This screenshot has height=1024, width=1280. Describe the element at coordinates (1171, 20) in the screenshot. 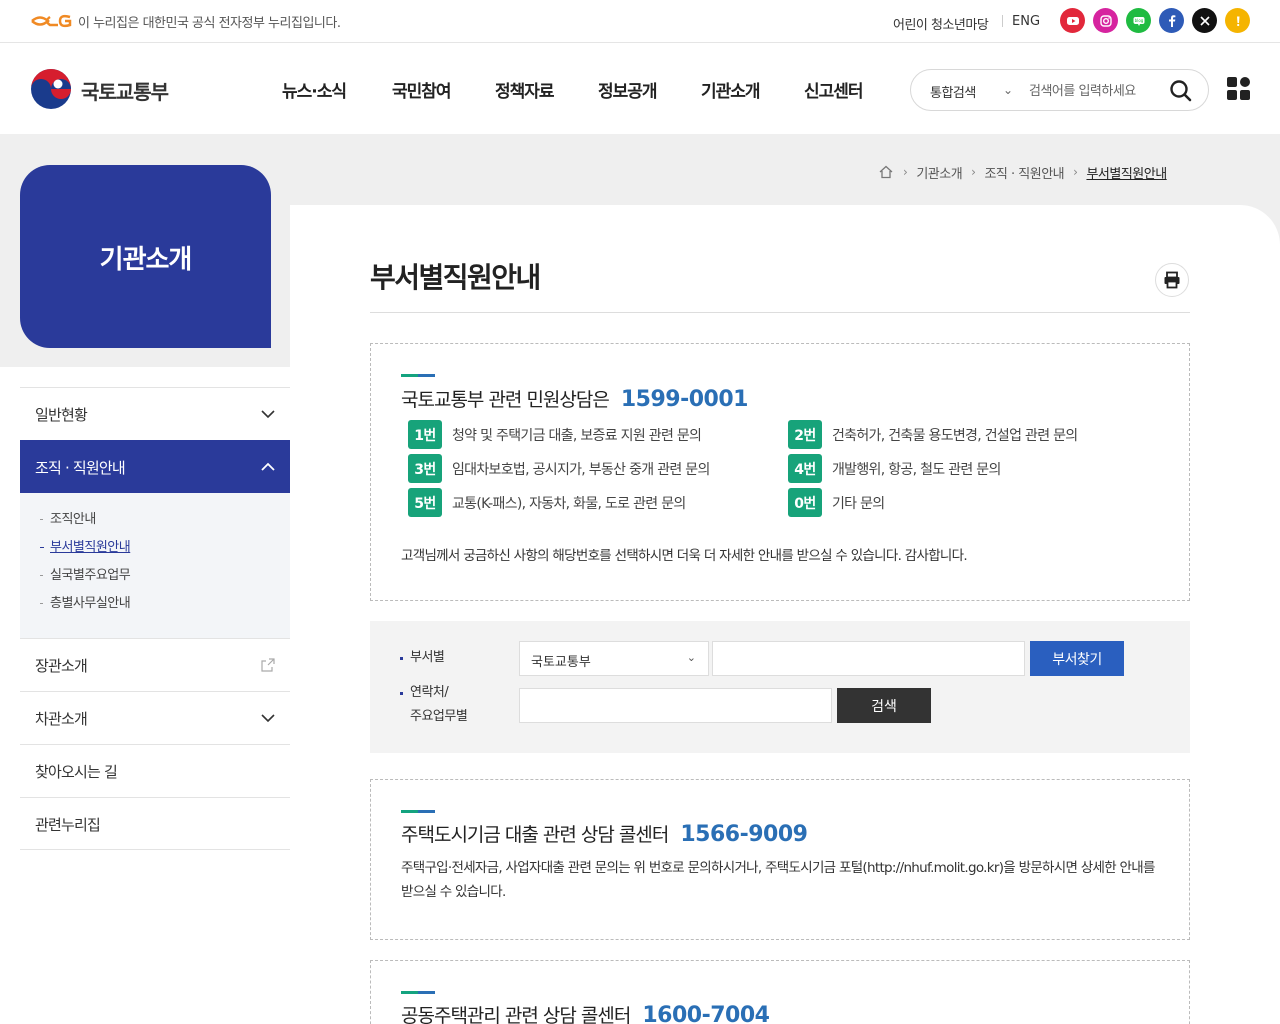

I see `facebook-icon` at that location.